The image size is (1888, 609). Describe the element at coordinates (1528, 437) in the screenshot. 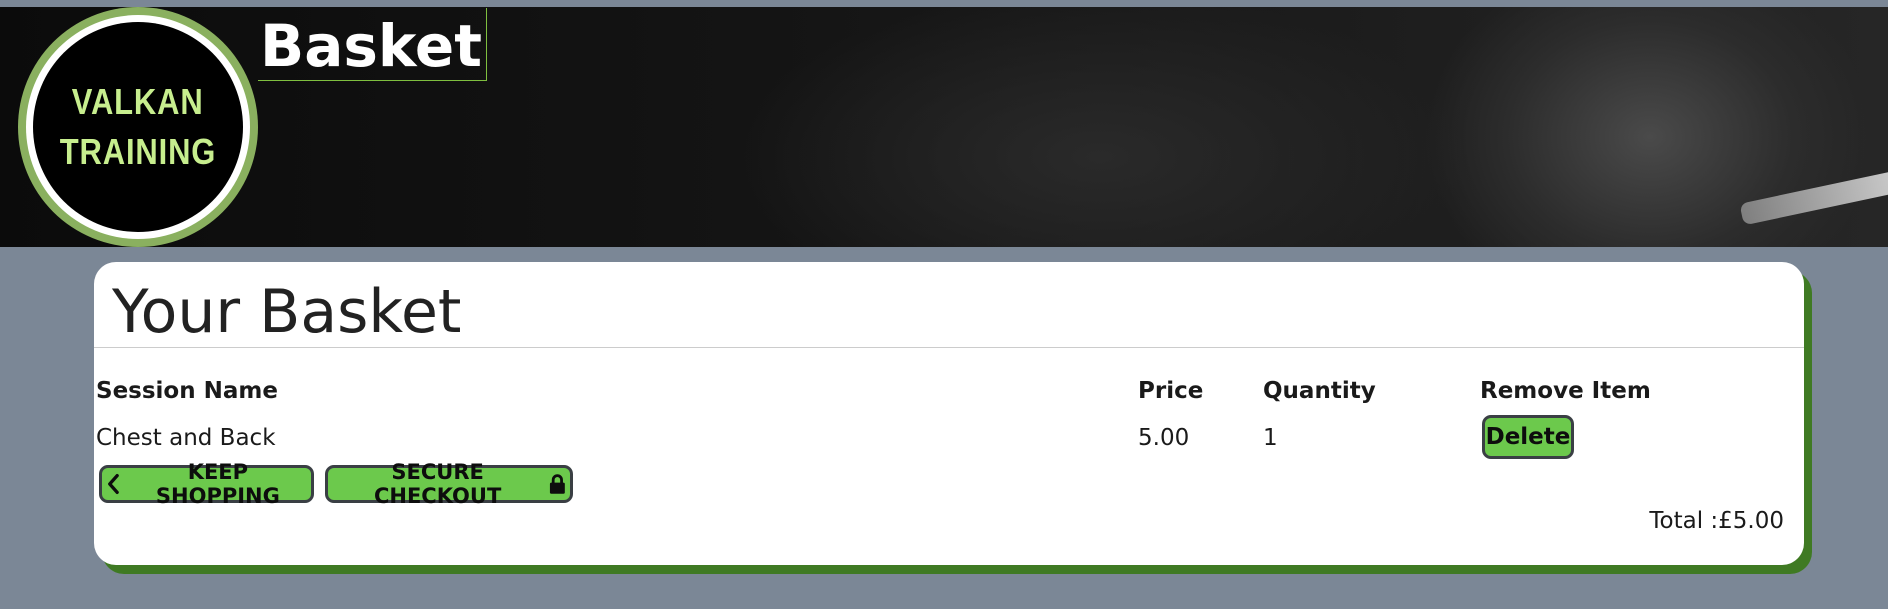

I see `delete-button: Delete` at that location.